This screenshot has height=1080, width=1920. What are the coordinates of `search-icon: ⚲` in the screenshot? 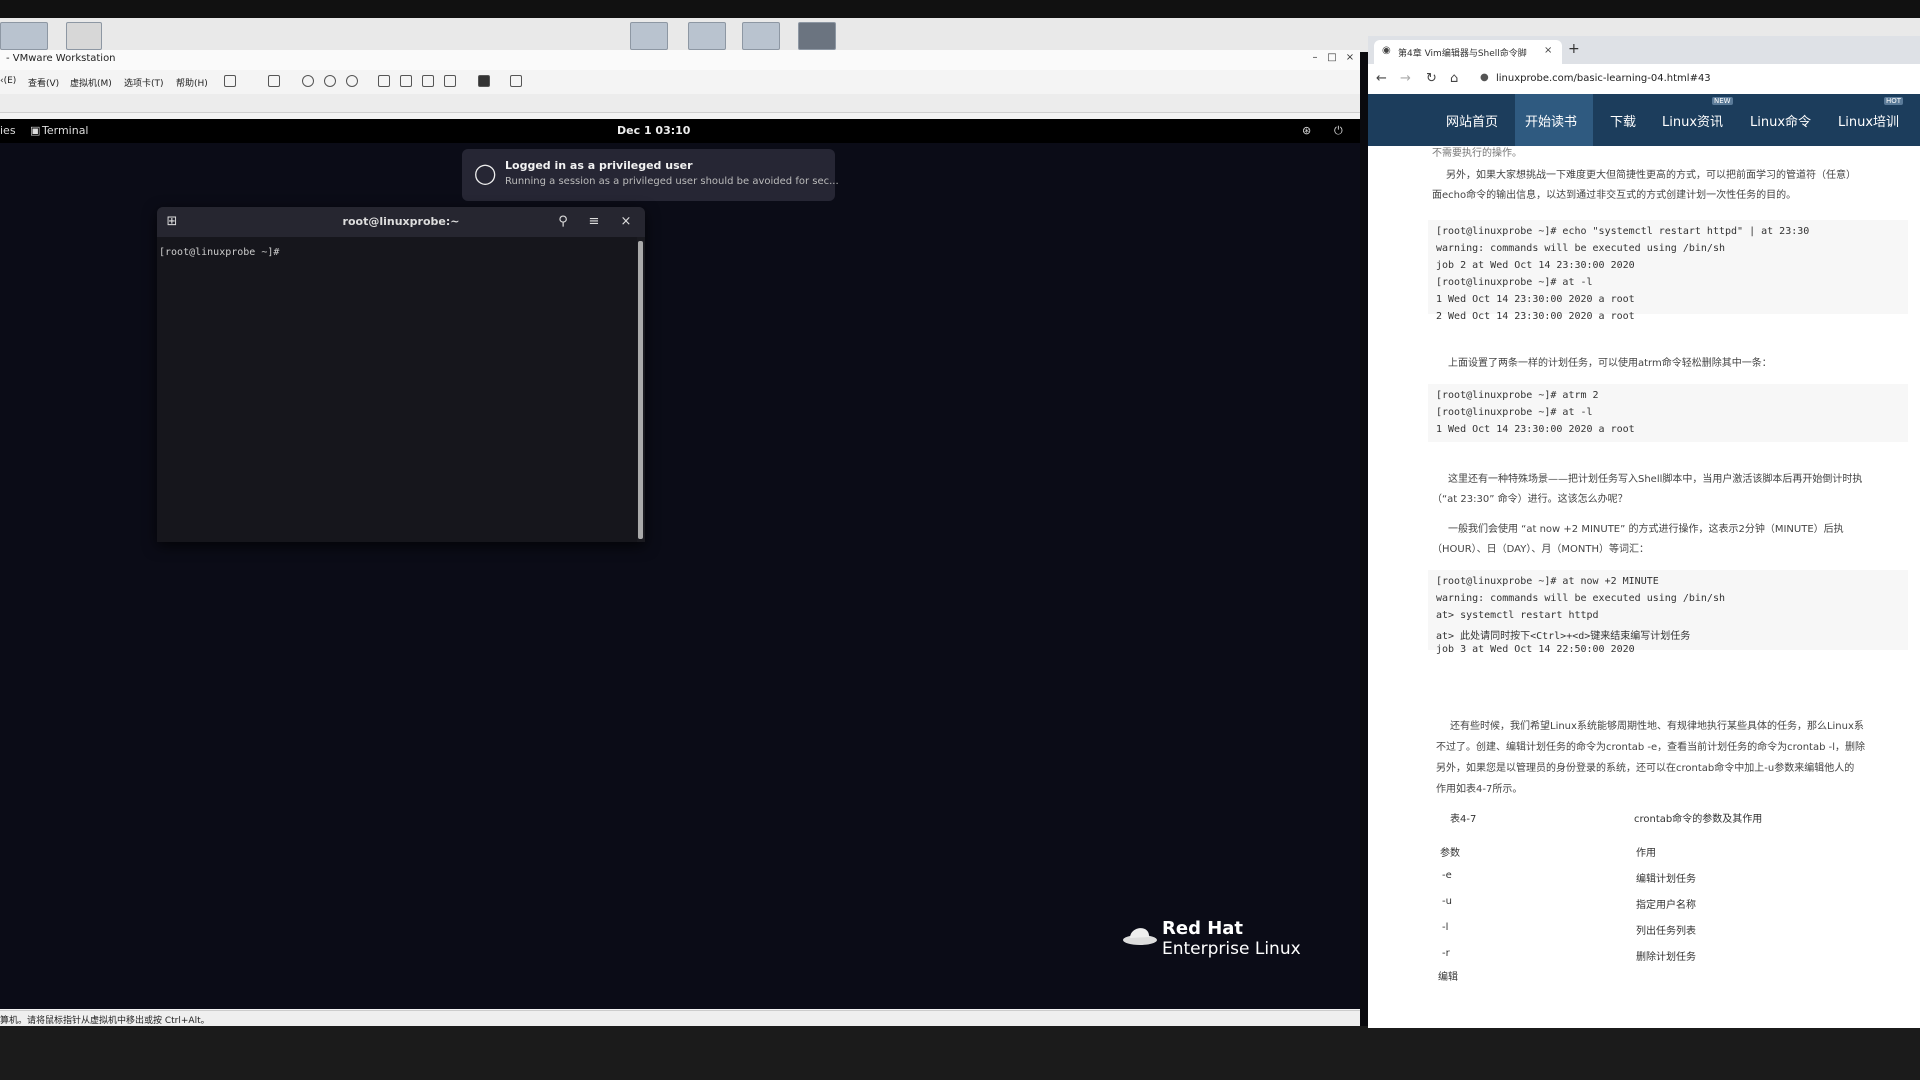 It's located at (563, 221).